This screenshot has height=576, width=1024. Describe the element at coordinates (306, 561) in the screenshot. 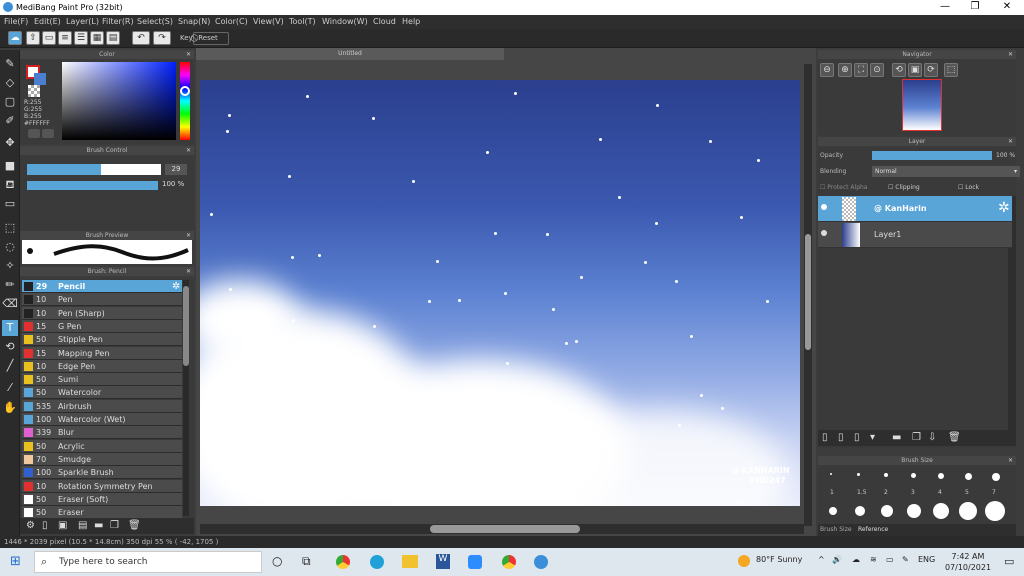

I see `task-view-icon: ⧉` at that location.